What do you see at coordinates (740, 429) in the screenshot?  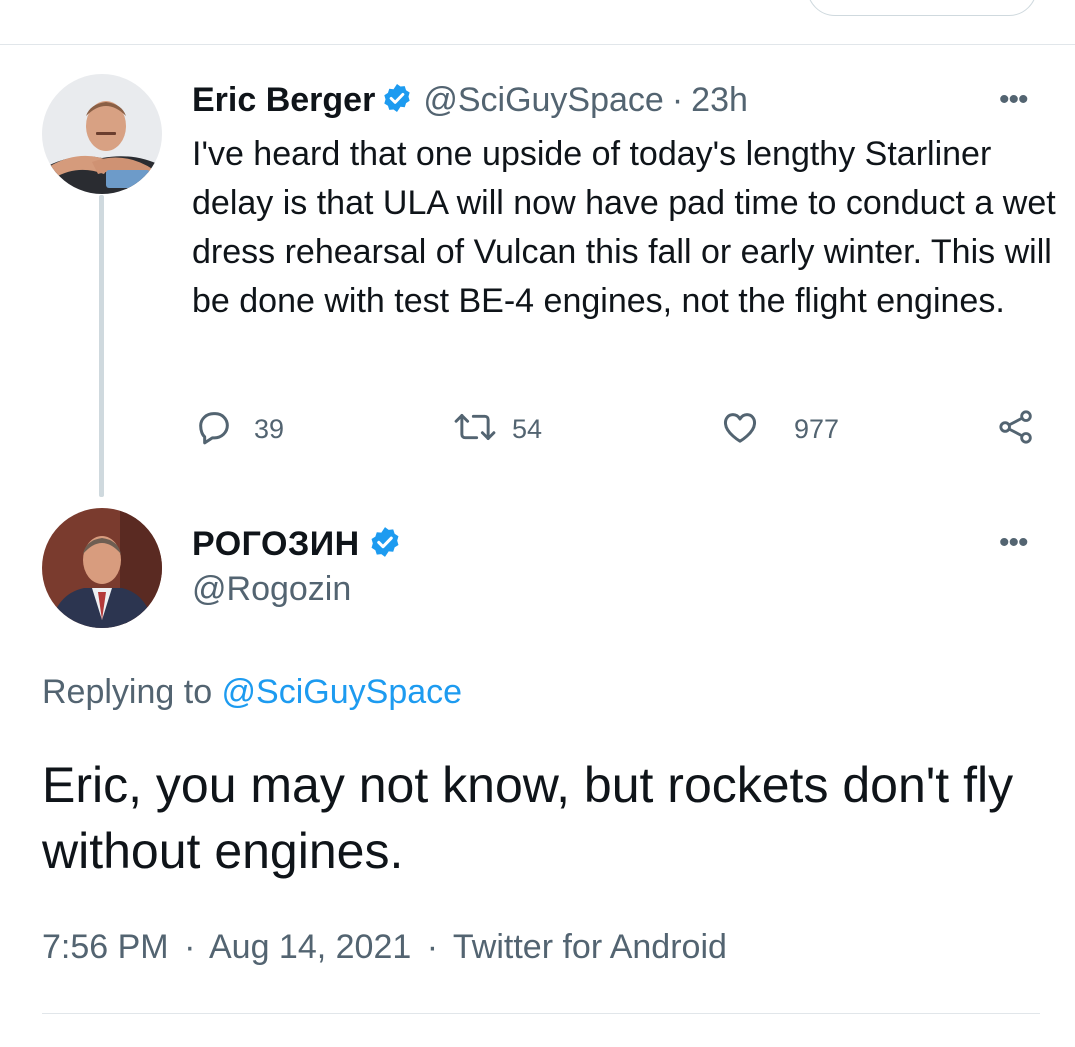 I see `like-icon` at bounding box center [740, 429].